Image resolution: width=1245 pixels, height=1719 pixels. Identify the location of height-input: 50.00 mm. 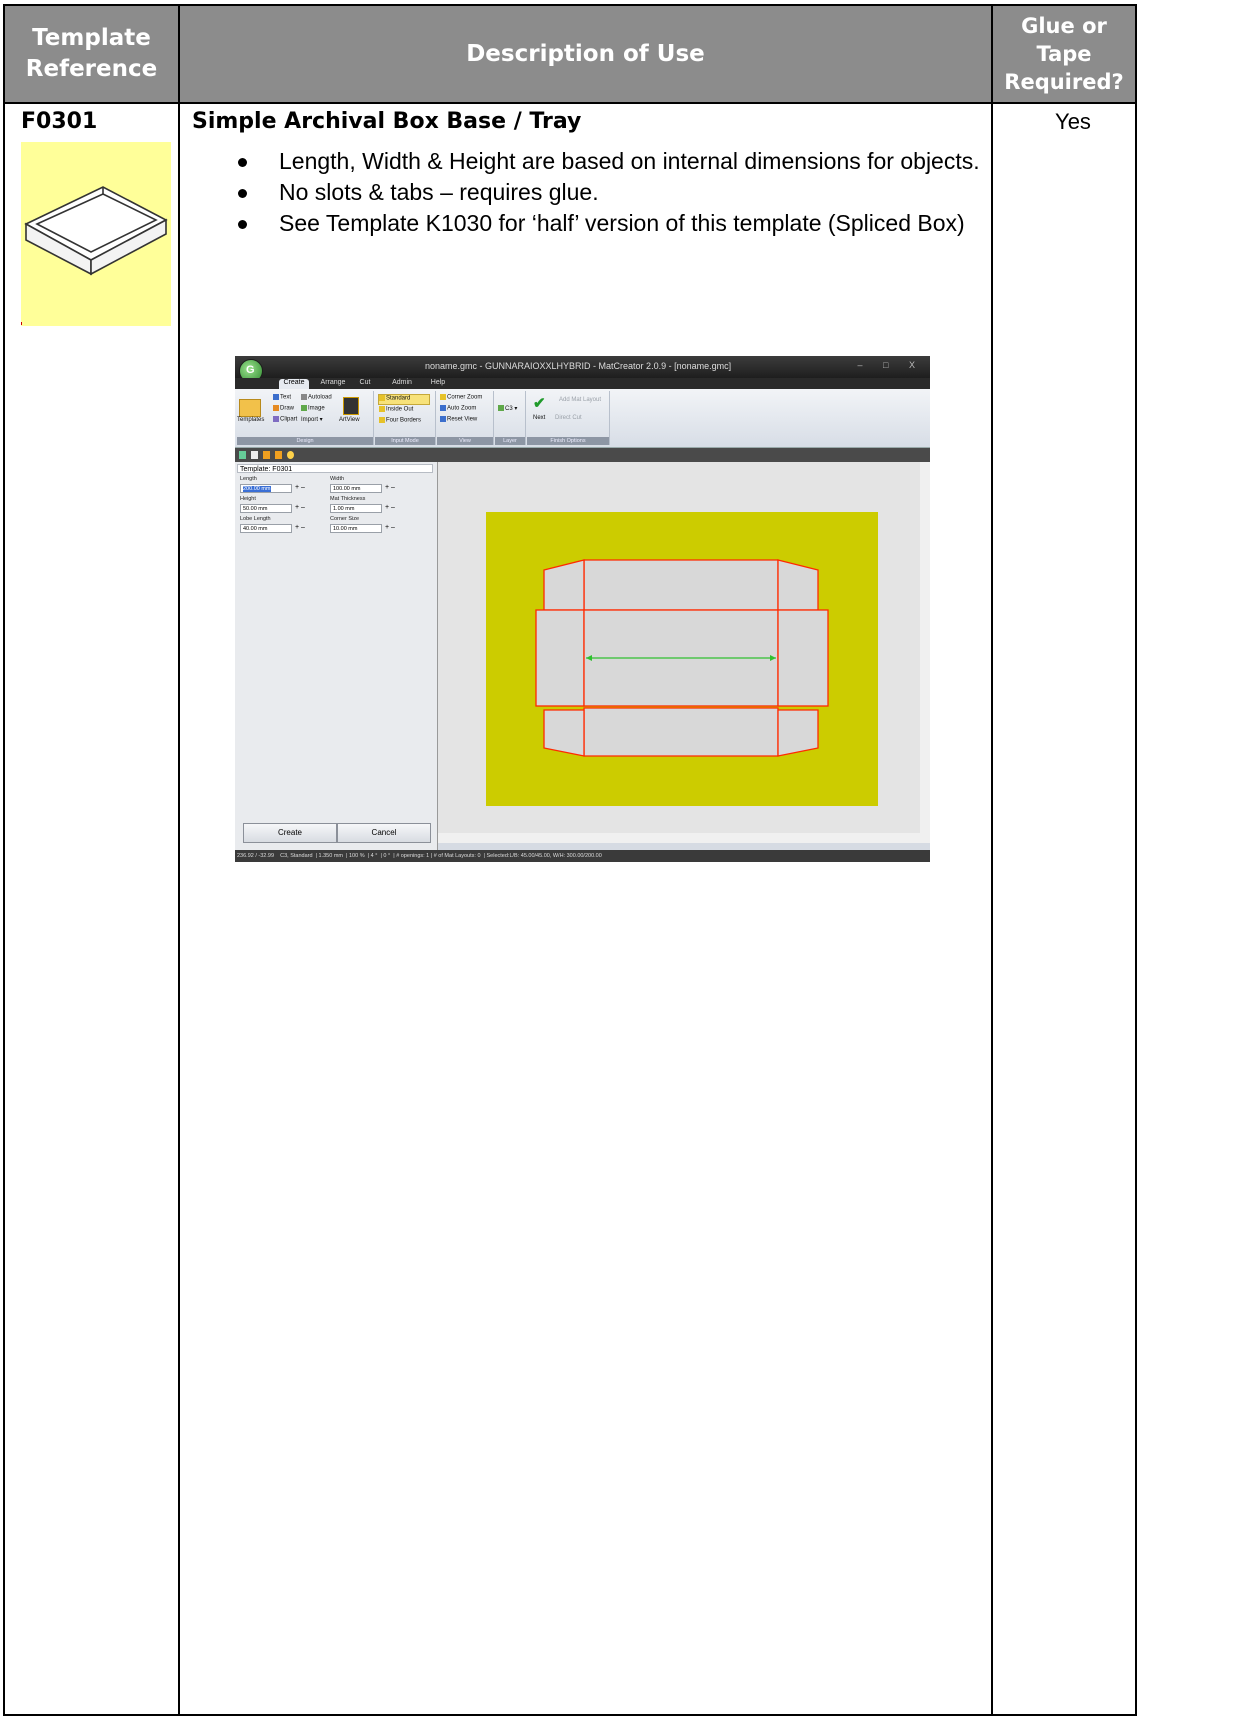
(266, 508).